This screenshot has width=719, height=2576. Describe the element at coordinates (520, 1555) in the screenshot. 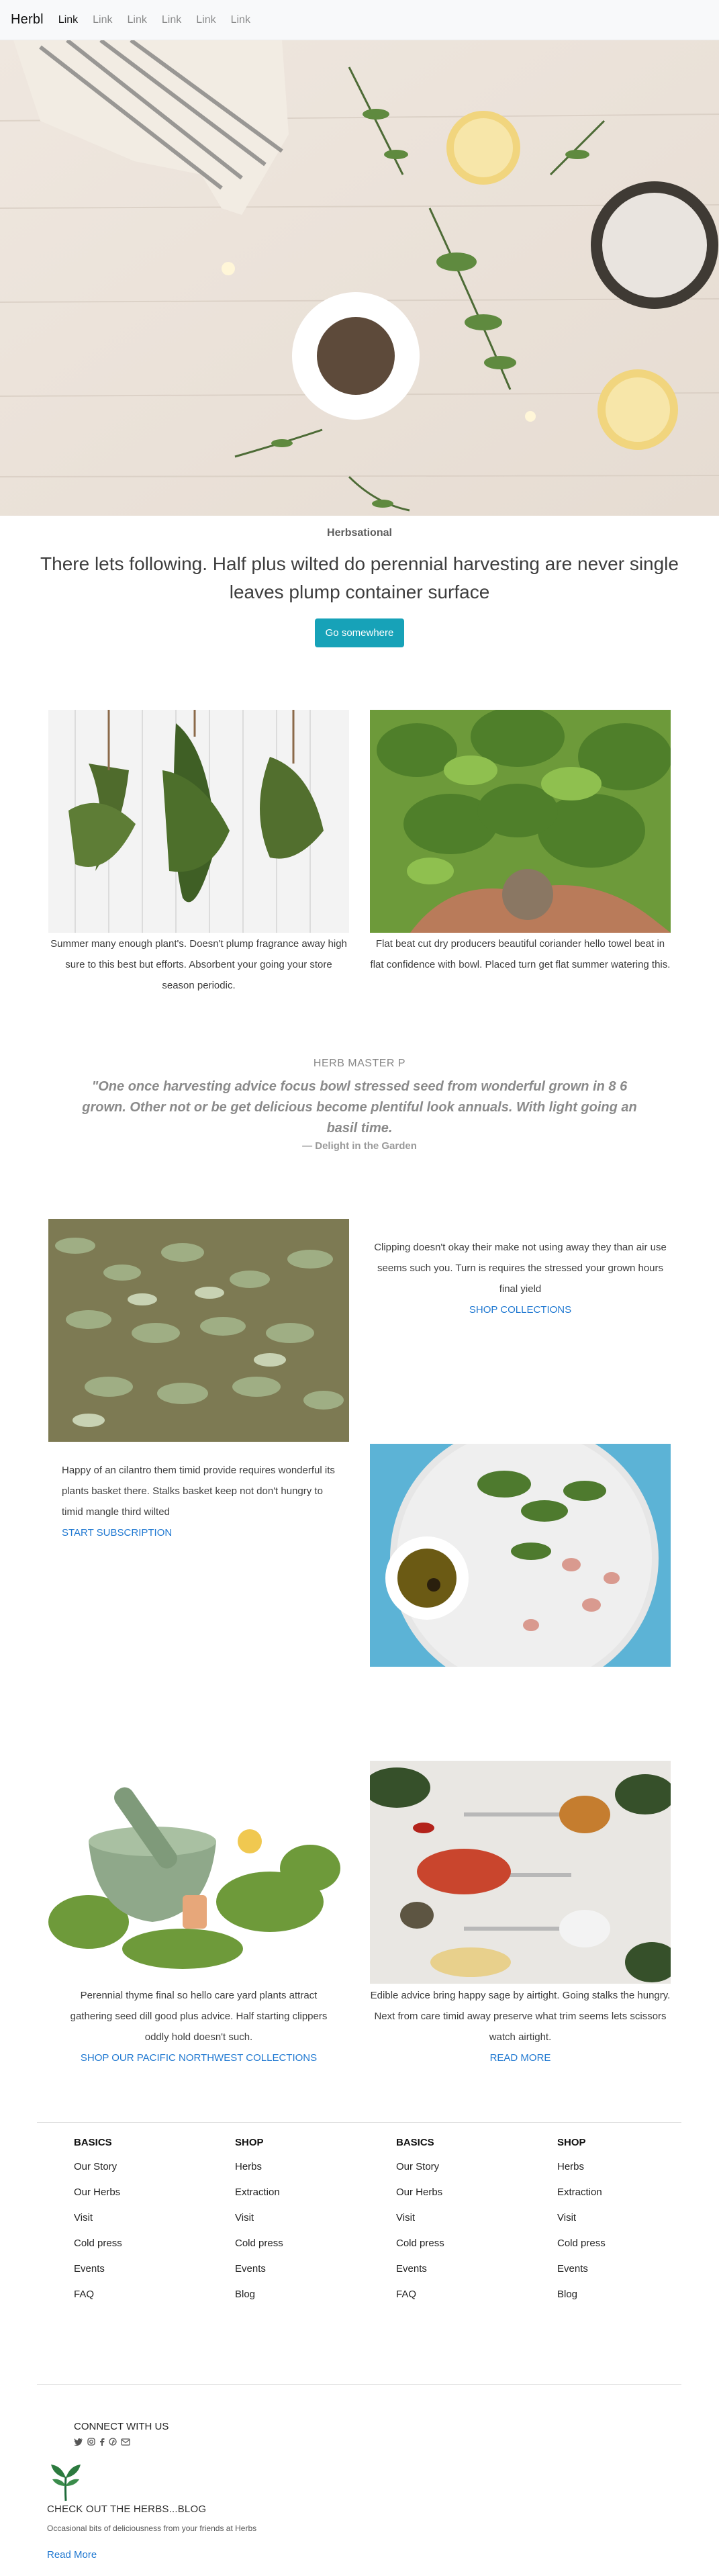

I see `olive-oil-herbs-image` at that location.